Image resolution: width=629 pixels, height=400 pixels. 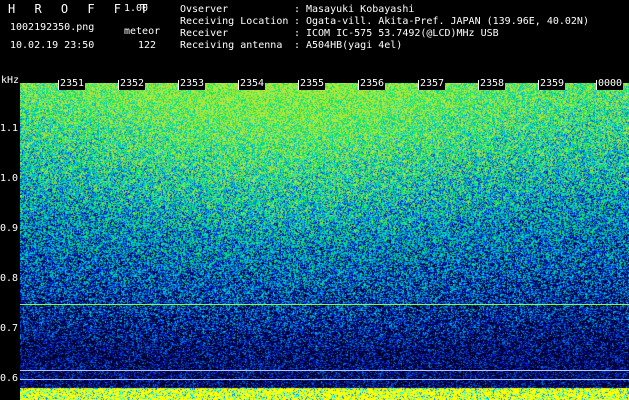 What do you see at coordinates (324, 370) in the screenshot?
I see `reference-line-upper` at bounding box center [324, 370].